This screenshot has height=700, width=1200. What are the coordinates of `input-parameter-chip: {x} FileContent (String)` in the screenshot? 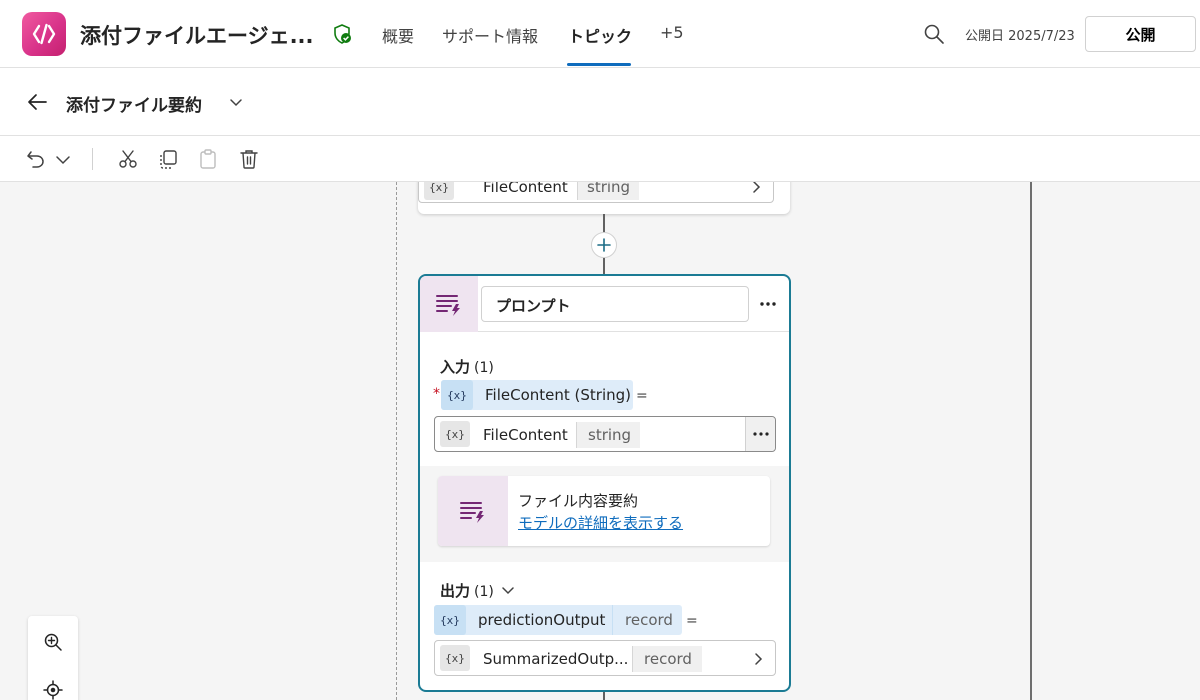 It's located at (537, 395).